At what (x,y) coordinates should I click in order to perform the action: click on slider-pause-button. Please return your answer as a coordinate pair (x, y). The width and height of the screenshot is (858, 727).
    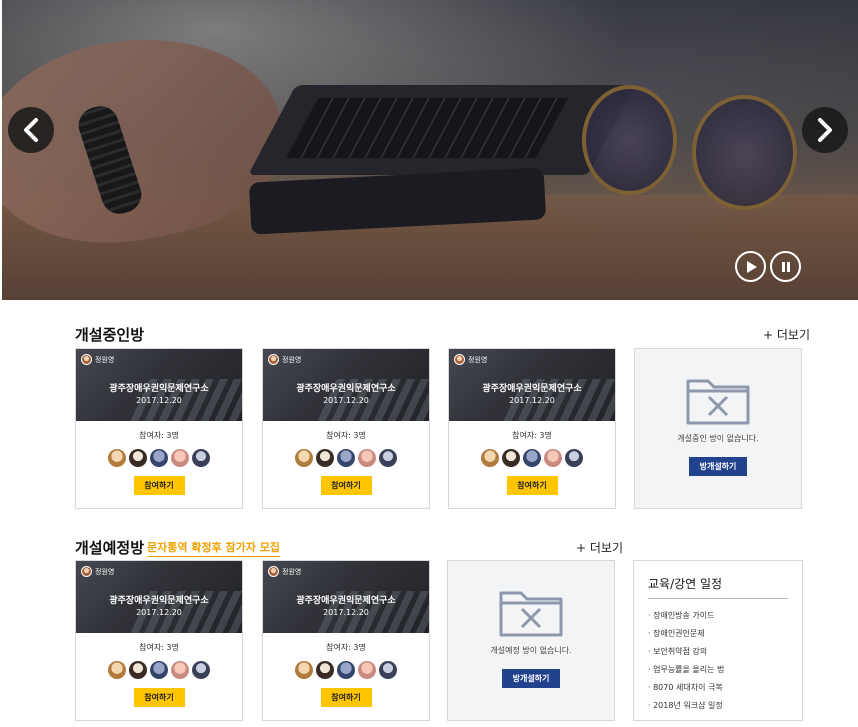
    Looking at the image, I should click on (785, 266).